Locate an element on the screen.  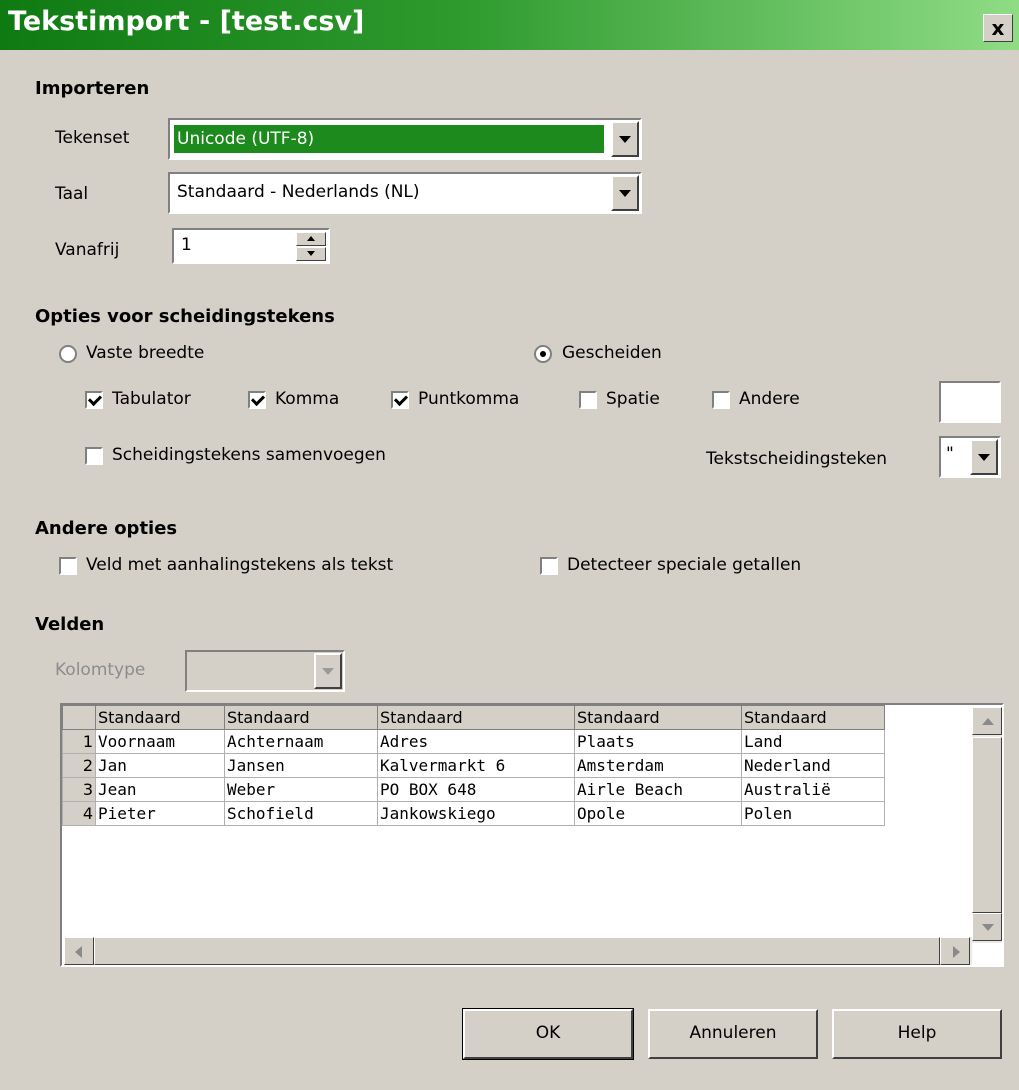
vanafrij-label: Vanafrij is located at coordinates (87, 250).